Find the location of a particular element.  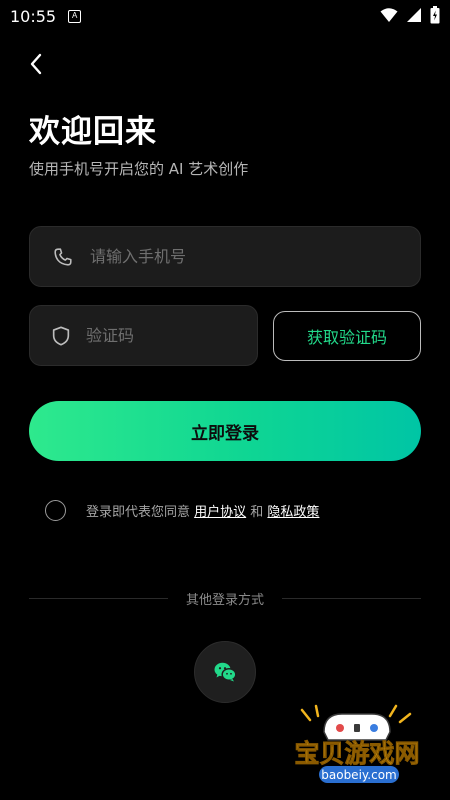

back-button is located at coordinates (36, 64).